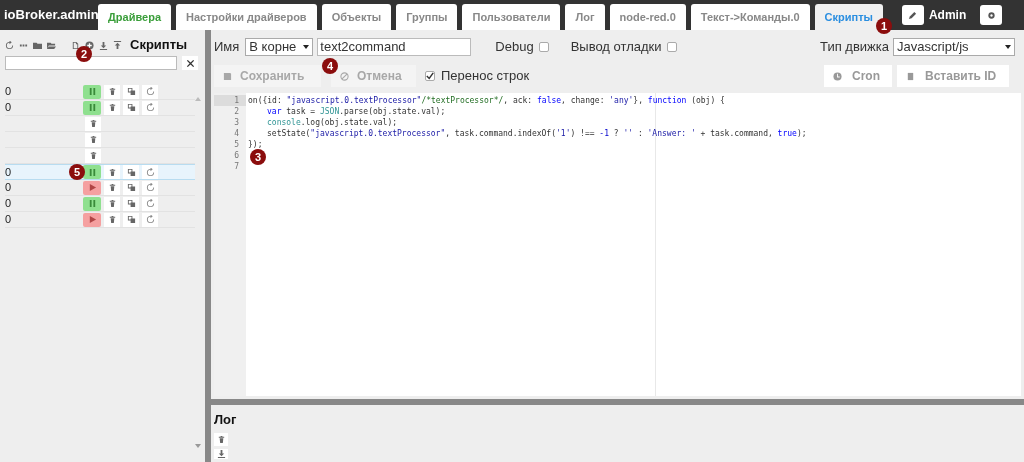 This screenshot has width=1024, height=462. I want to click on clear-button, so click(190, 63).